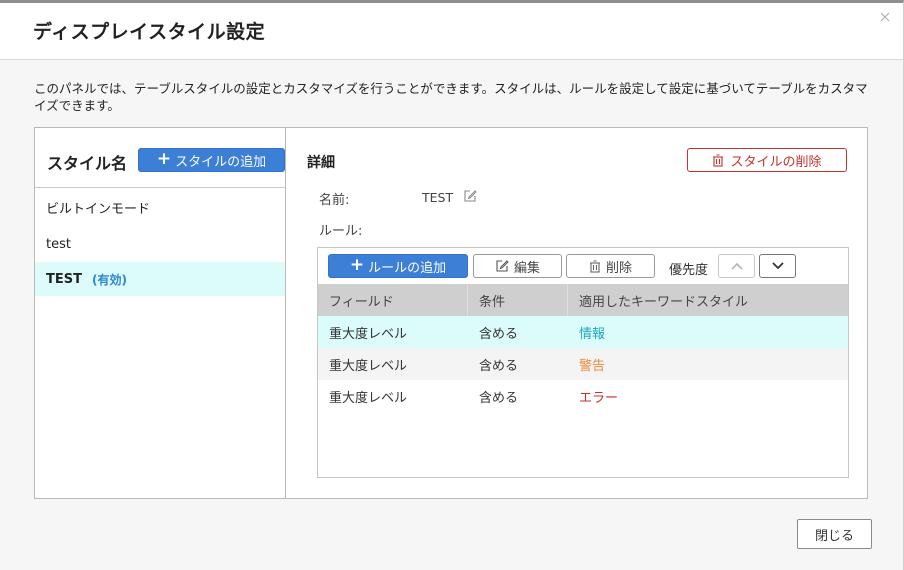 This screenshot has height=570, width=904. I want to click on delete-rule-button: 削除, so click(610, 266).